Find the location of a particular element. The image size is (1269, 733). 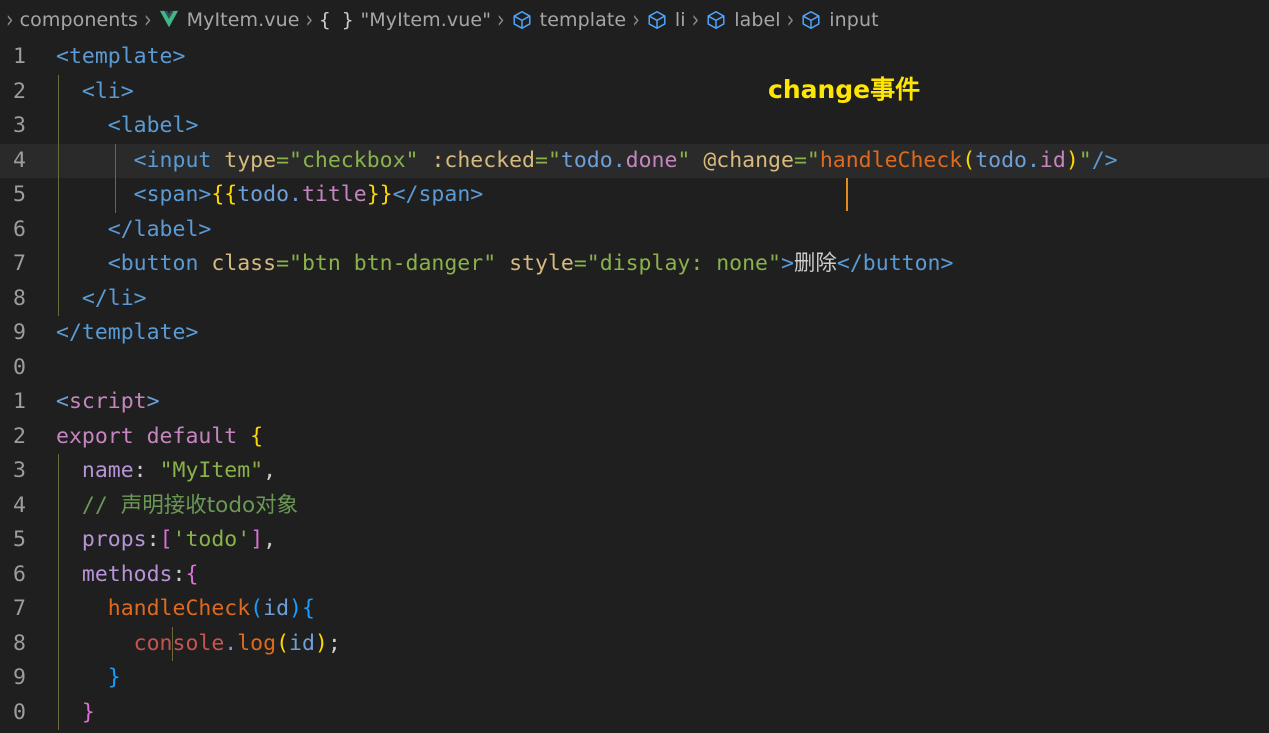

breadcrumb-item-label: template is located at coordinates (583, 20).